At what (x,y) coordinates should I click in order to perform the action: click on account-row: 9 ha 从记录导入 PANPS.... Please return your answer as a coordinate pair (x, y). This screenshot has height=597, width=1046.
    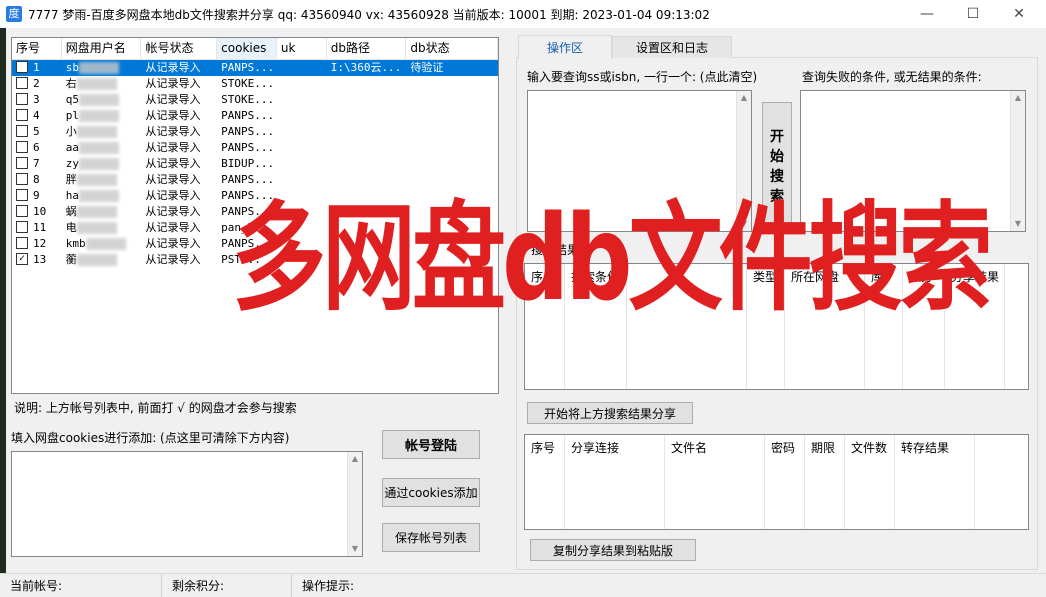
    Looking at the image, I should click on (255, 196).